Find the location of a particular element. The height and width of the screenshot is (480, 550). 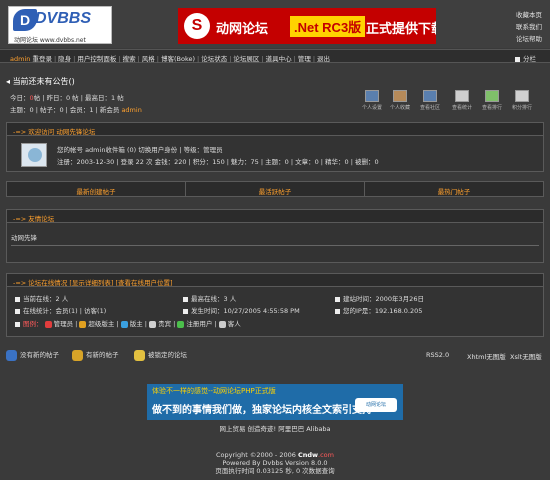

super-moderator-icon is located at coordinates (83, 324).